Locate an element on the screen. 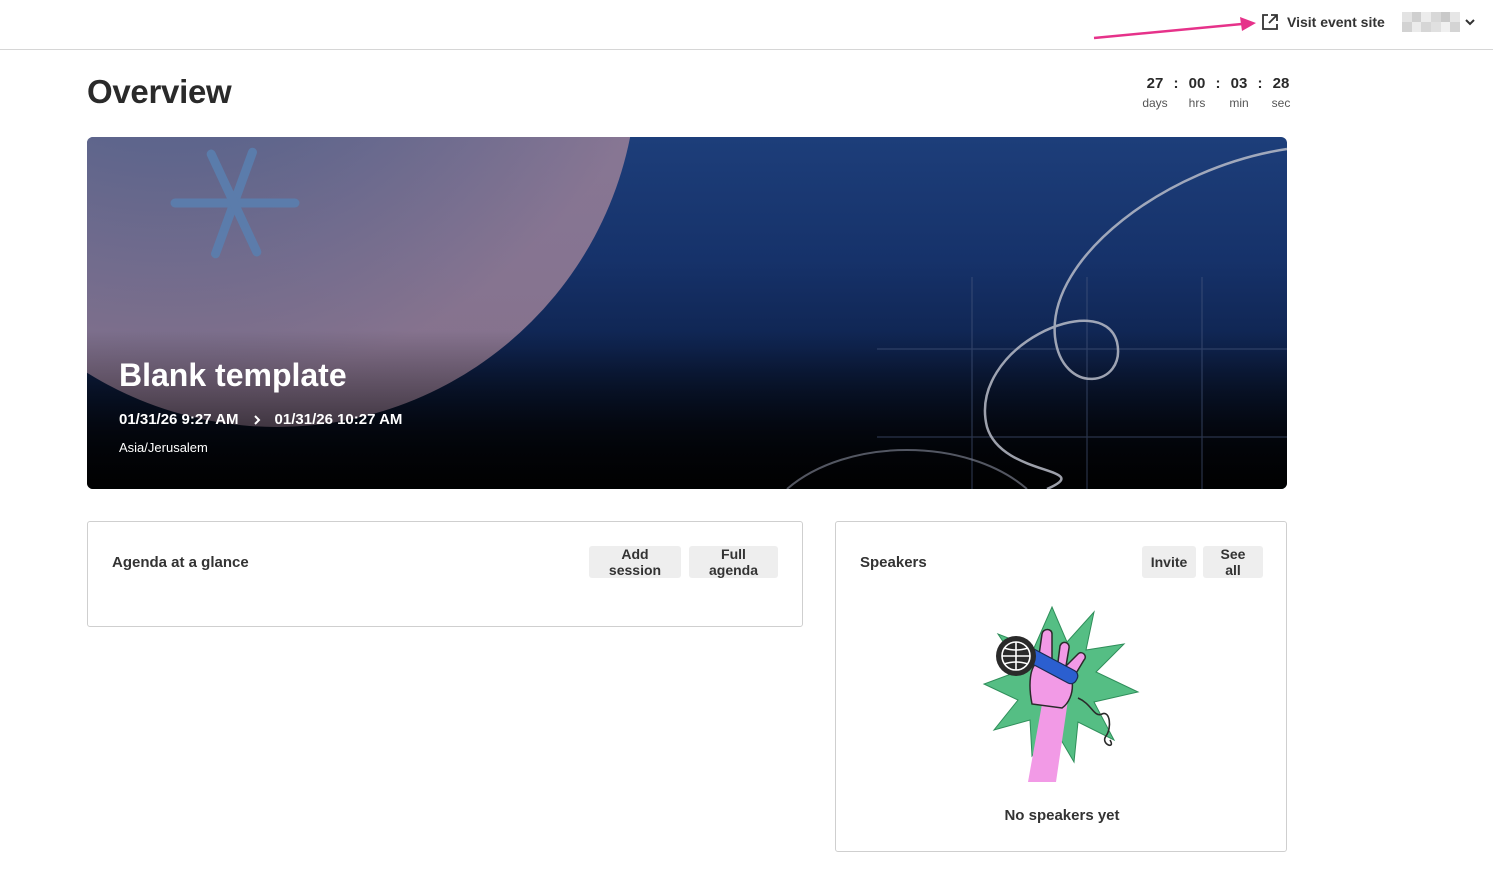  microphone-hand-illustration is located at coordinates (1061, 693).